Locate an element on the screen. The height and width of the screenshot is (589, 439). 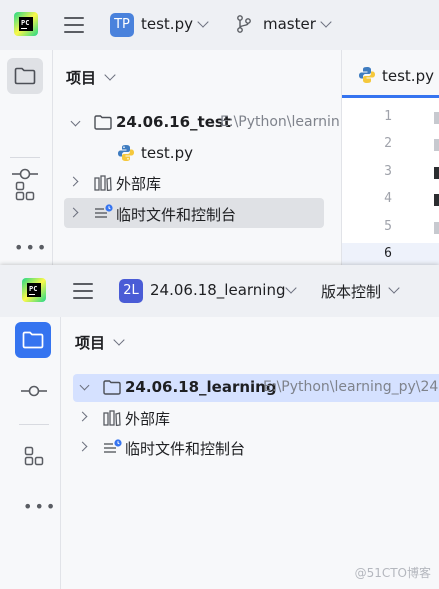
line-number: 1 is located at coordinates (388, 116).